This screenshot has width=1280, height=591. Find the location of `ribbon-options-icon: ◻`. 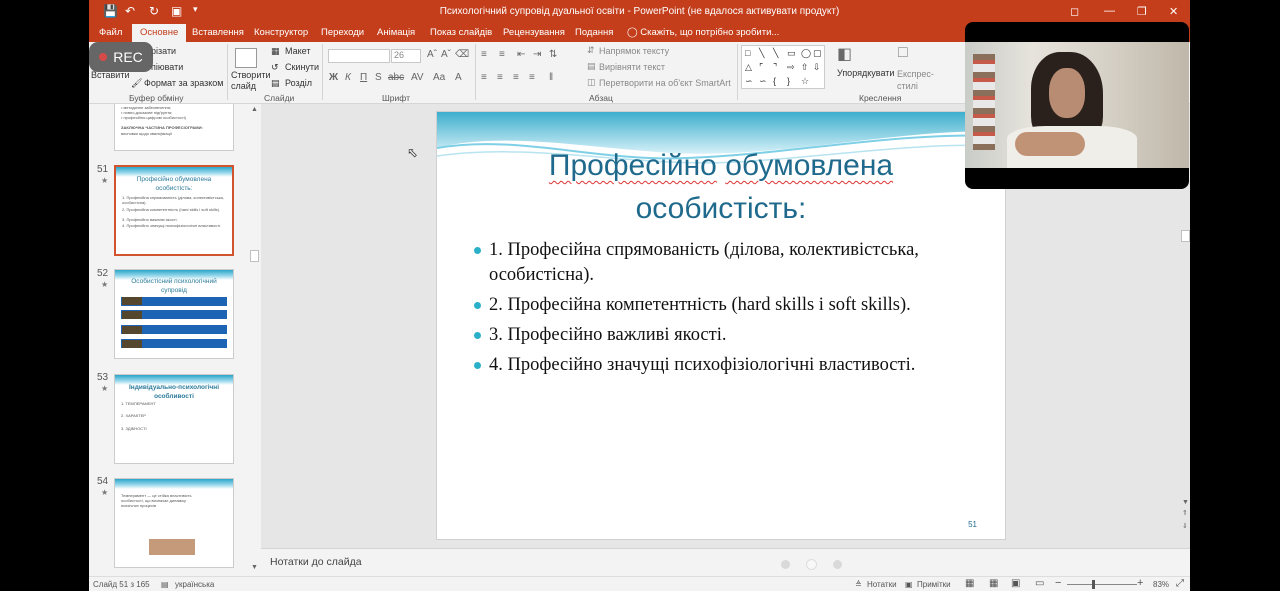

ribbon-options-icon: ◻ is located at coordinates (1074, 11).